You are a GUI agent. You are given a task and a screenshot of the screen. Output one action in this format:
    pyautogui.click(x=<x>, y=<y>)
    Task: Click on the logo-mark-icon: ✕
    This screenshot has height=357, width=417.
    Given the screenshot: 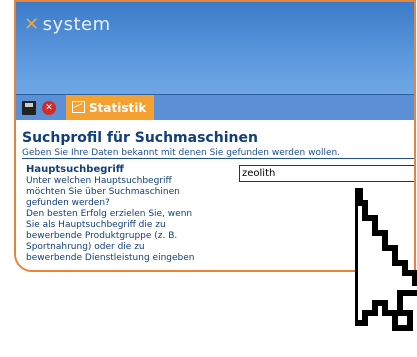 What is the action you would take?
    pyautogui.click(x=32, y=24)
    